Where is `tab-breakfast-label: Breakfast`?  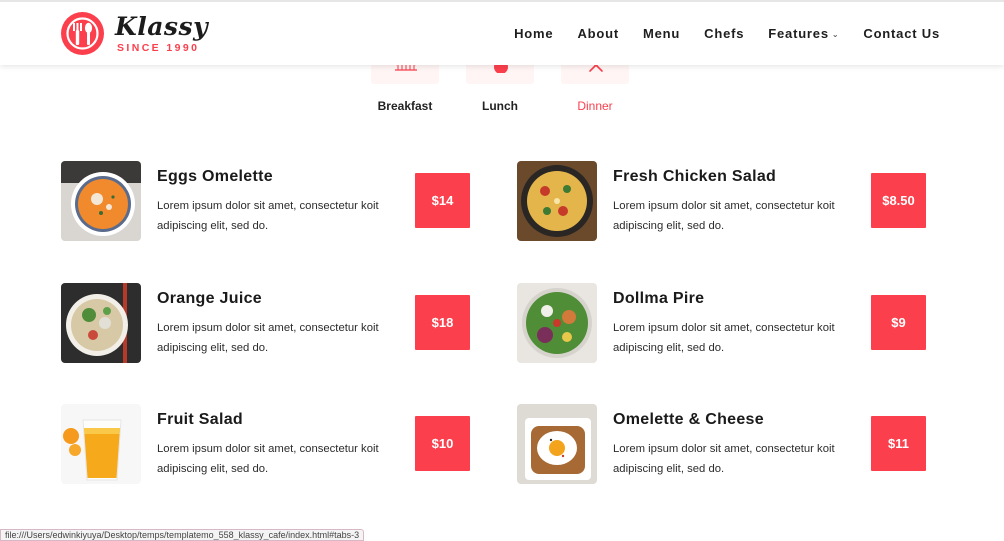
tab-breakfast-label: Breakfast is located at coordinates (405, 106).